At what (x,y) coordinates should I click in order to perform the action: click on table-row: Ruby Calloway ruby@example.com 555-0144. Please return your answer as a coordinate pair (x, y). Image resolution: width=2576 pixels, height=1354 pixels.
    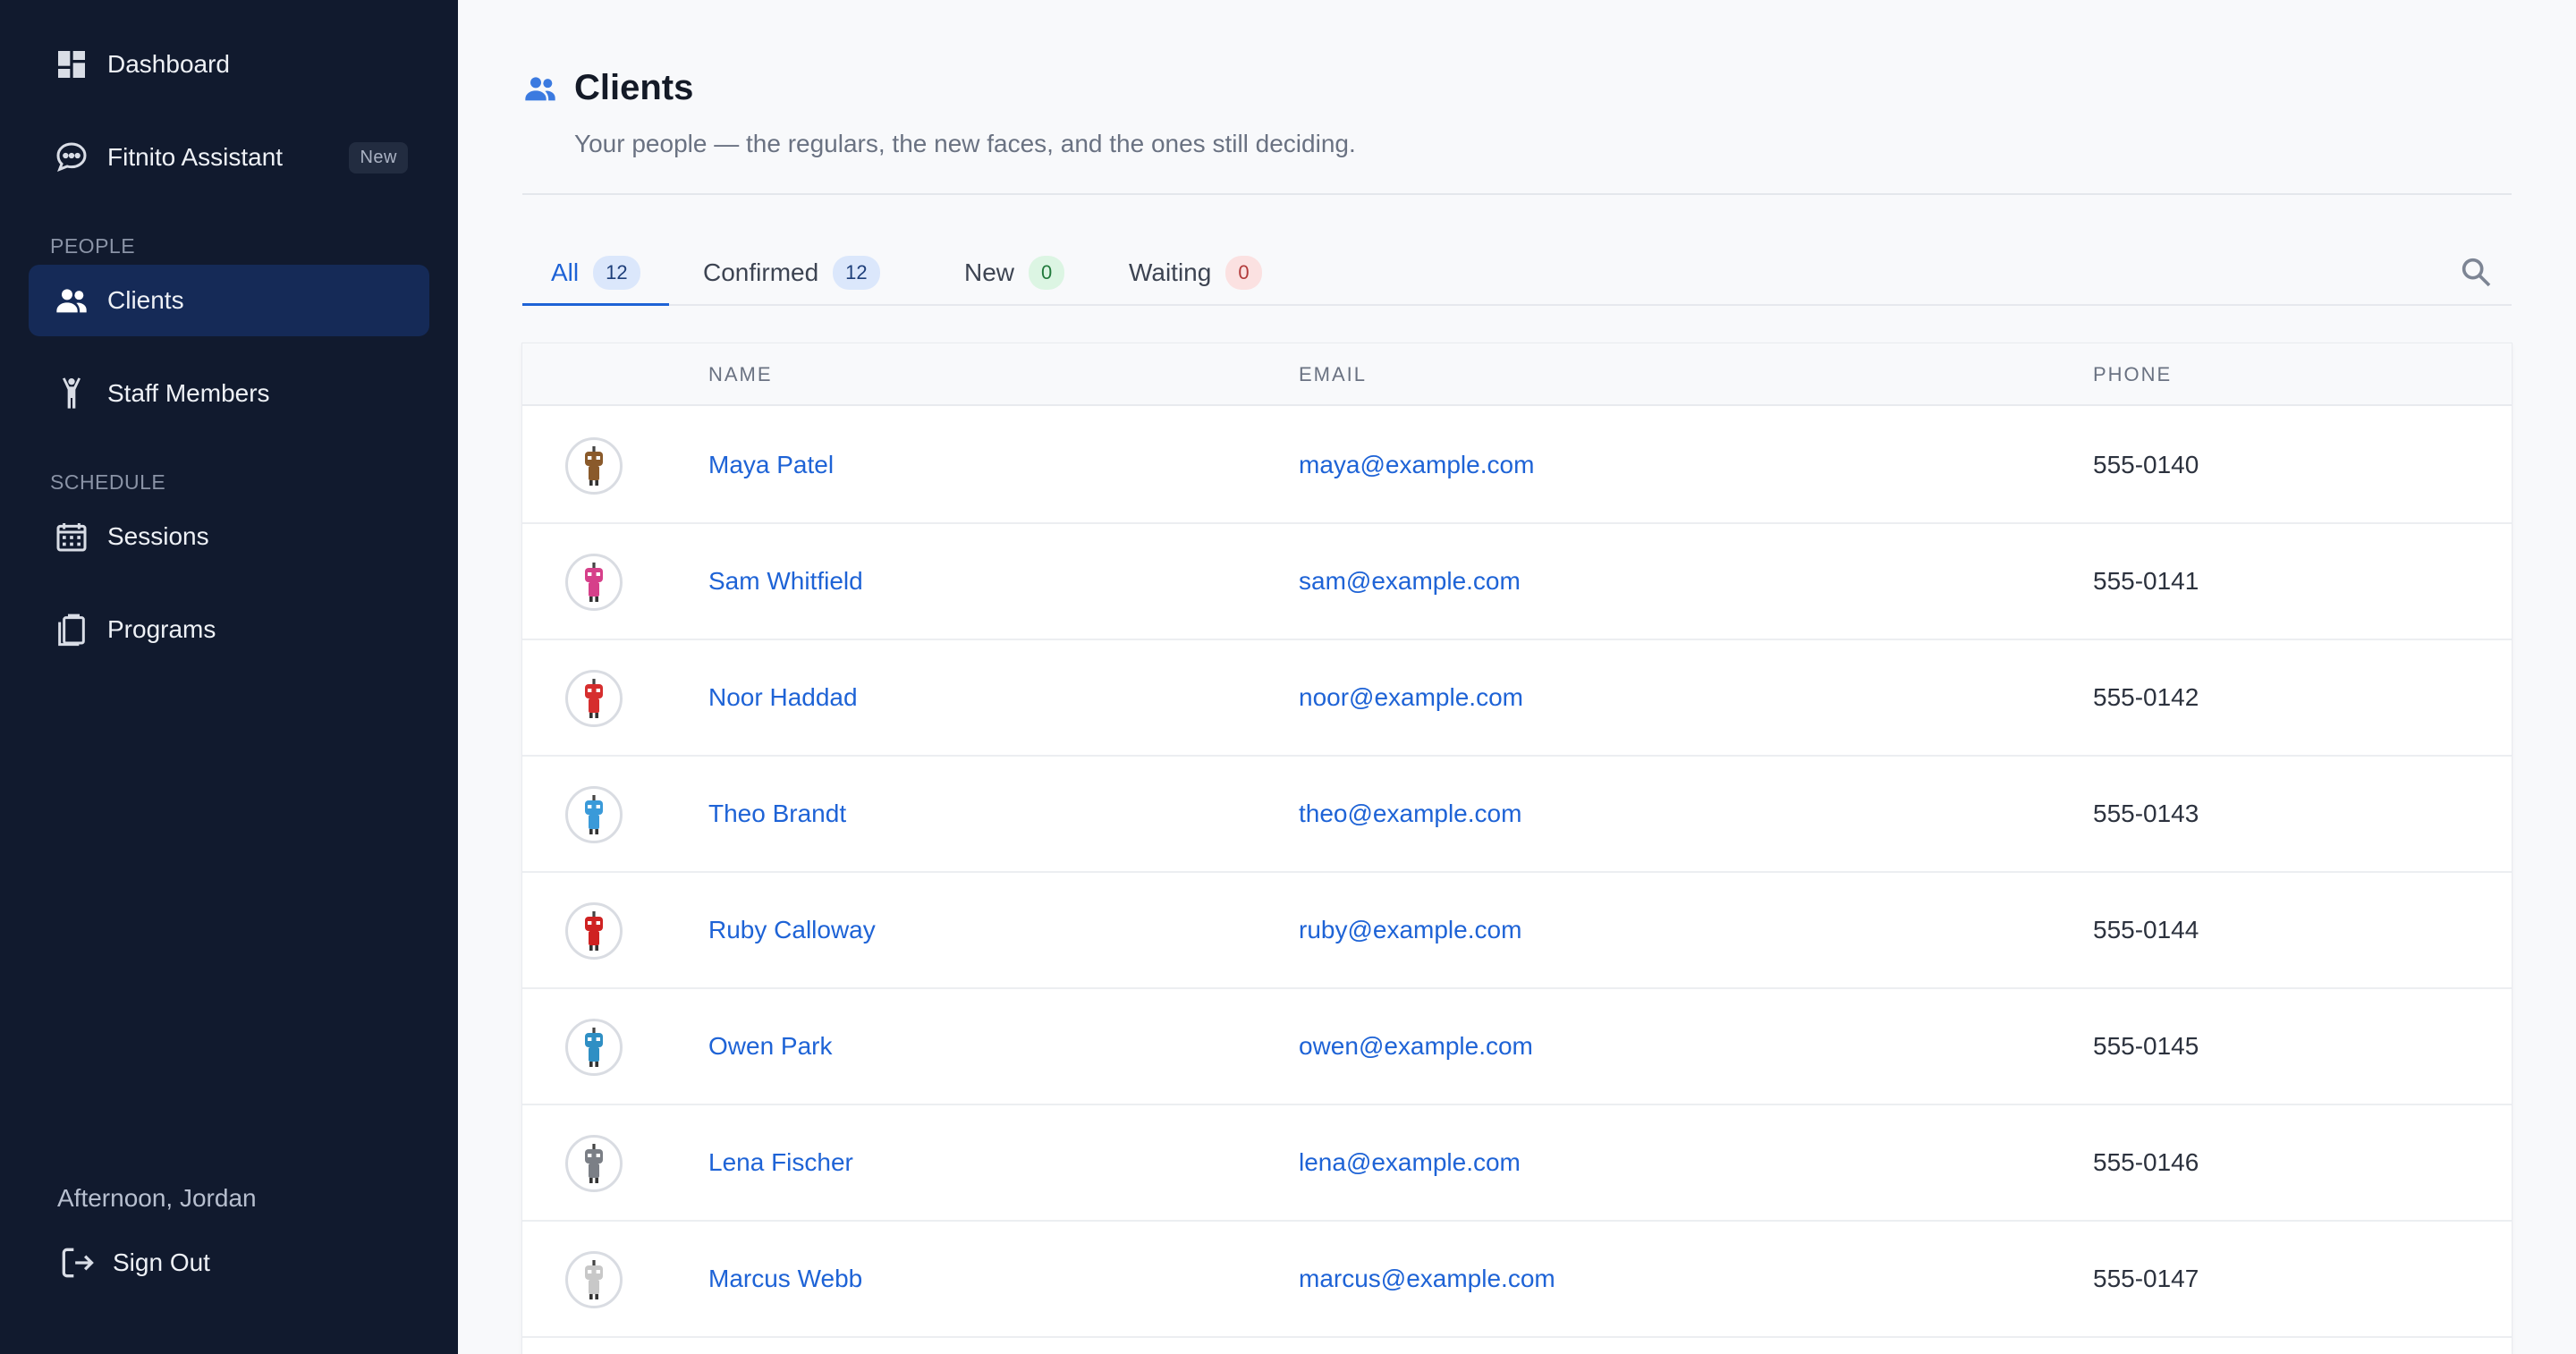
    Looking at the image, I should click on (1517, 931).